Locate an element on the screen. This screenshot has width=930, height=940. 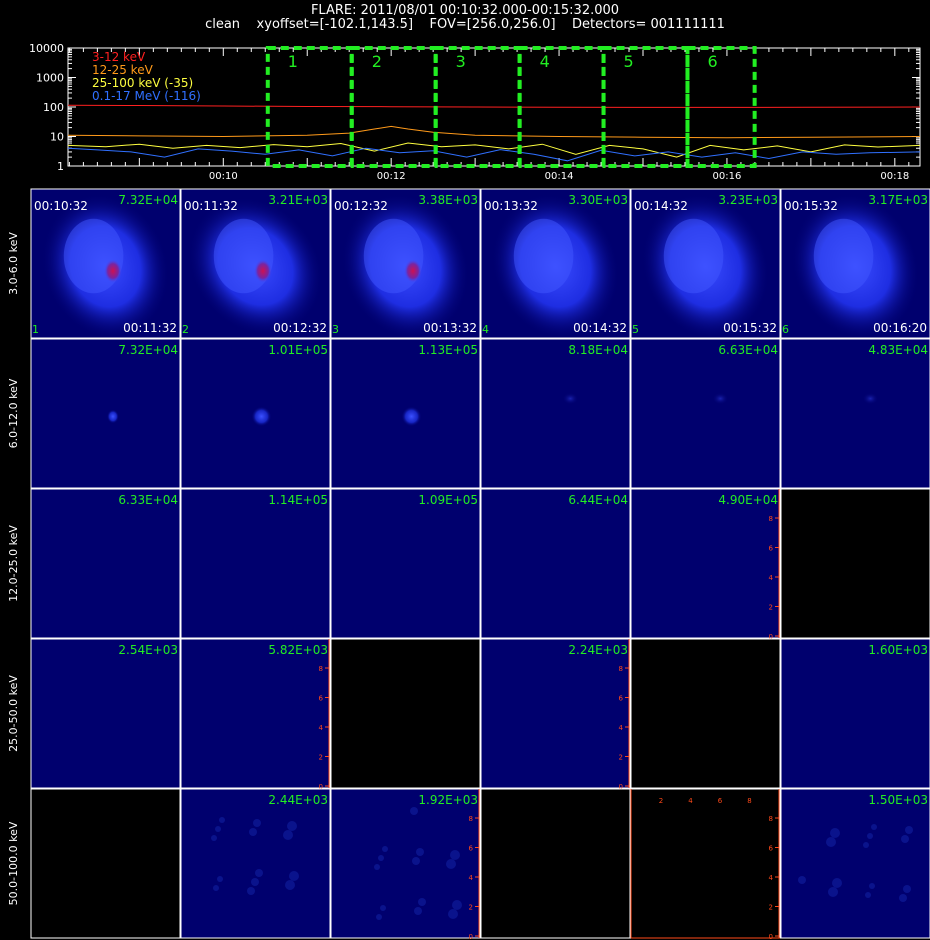
cell-end-time: 00:15:32 is located at coordinates (750, 328).